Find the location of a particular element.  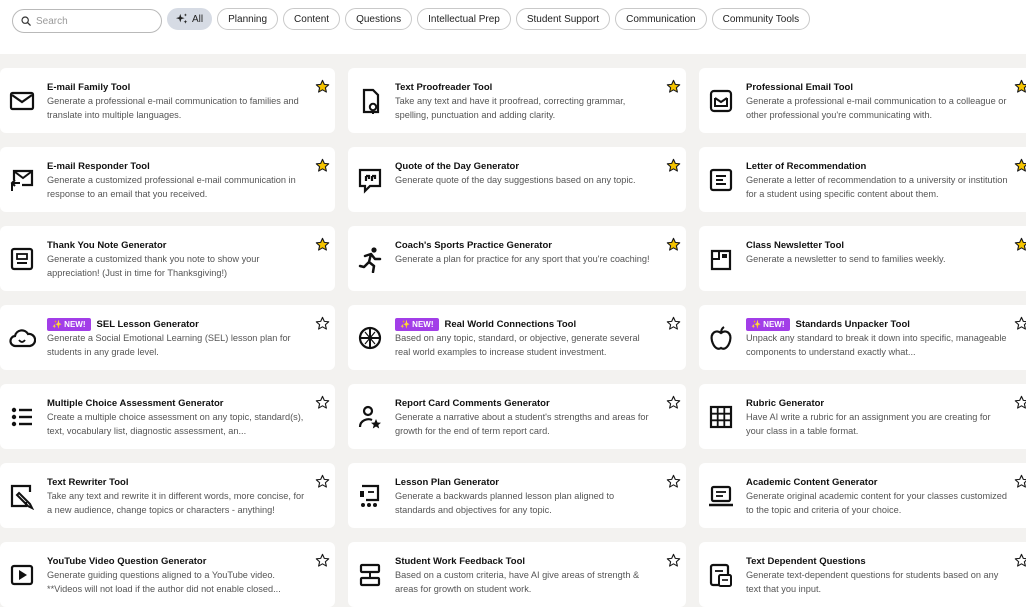

search-box is located at coordinates (87, 21).